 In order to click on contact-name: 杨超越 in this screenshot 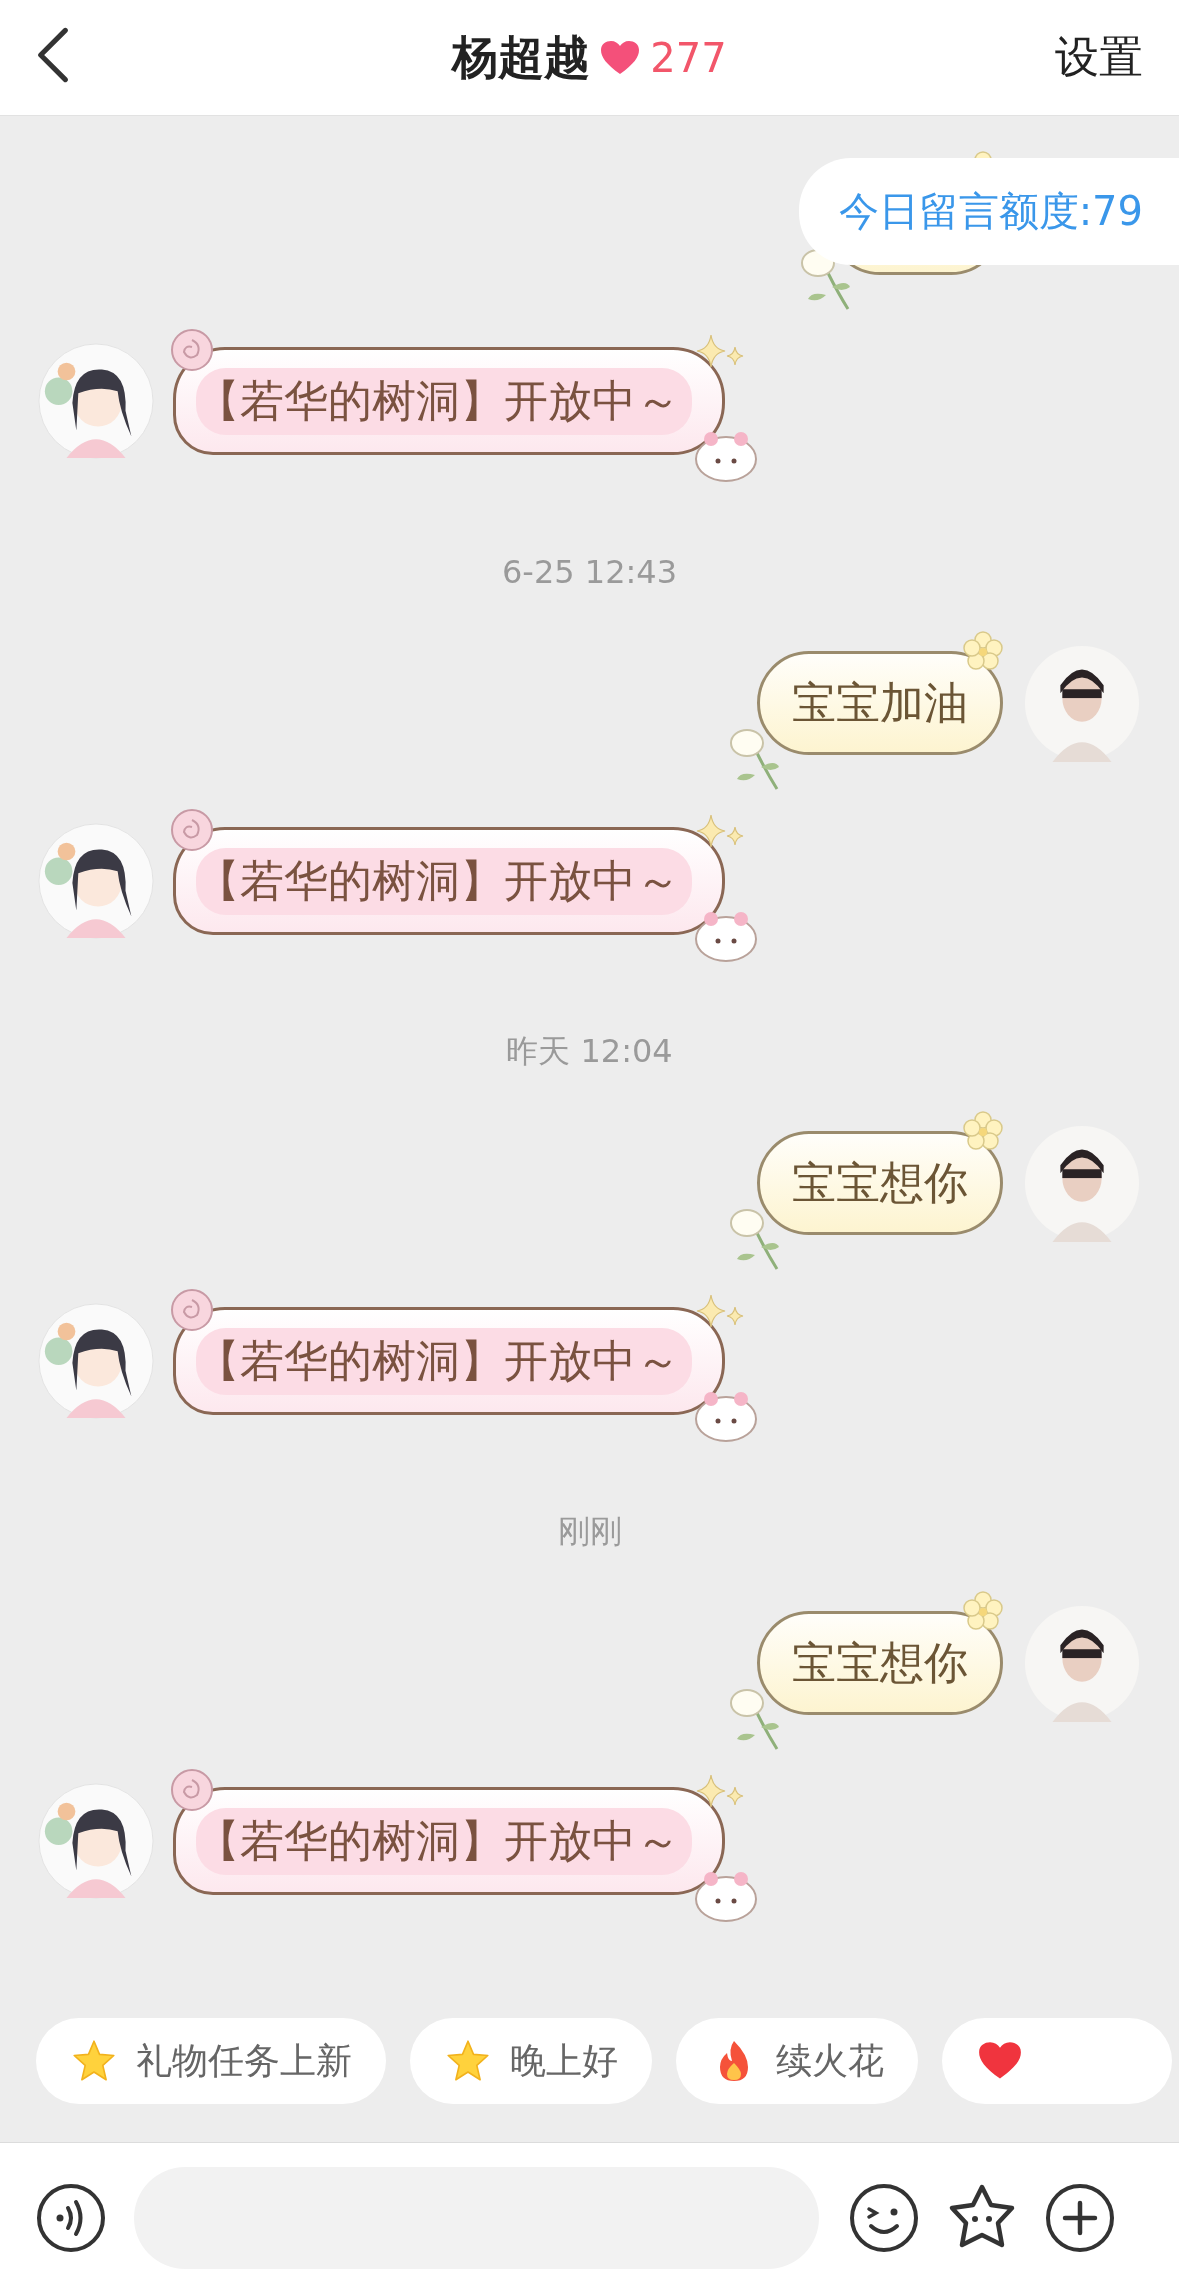, I will do `click(521, 57)`.